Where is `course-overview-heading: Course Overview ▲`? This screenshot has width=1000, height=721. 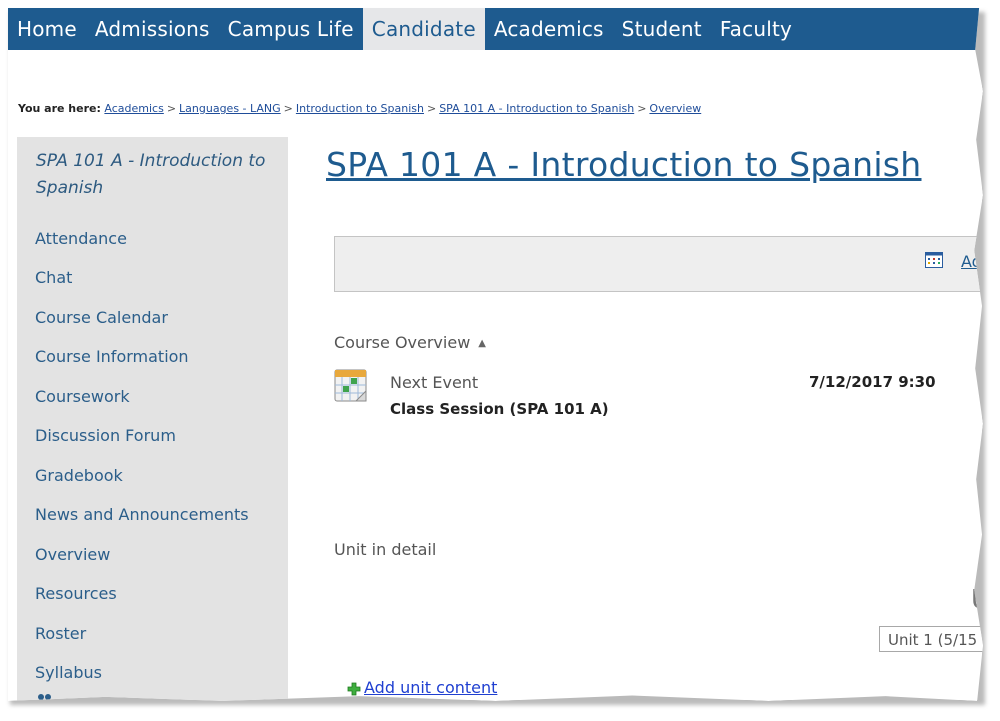 course-overview-heading: Course Overview ▲ is located at coordinates (410, 342).